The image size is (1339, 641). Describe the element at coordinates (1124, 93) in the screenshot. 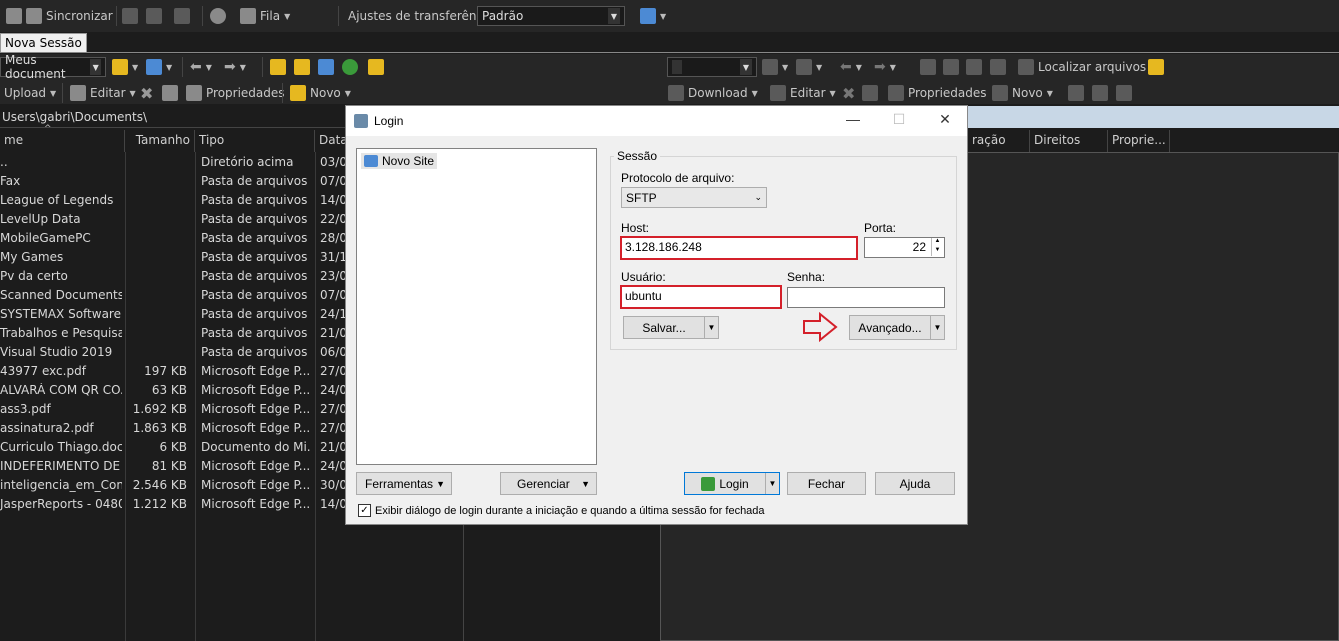

I see `remote-filter2-button` at that location.